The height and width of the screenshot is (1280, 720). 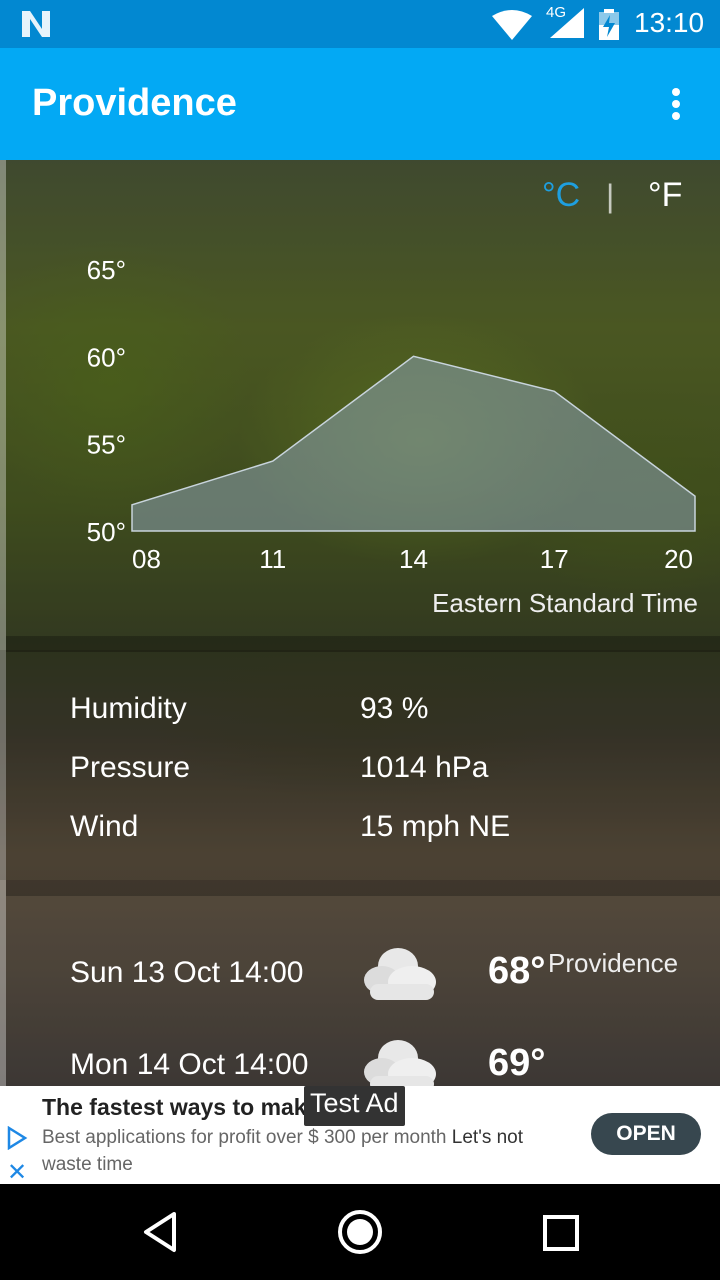 I want to click on forecast-row: Sun 13 Oct 14:00 68° Providence, so click(x=360, y=976).